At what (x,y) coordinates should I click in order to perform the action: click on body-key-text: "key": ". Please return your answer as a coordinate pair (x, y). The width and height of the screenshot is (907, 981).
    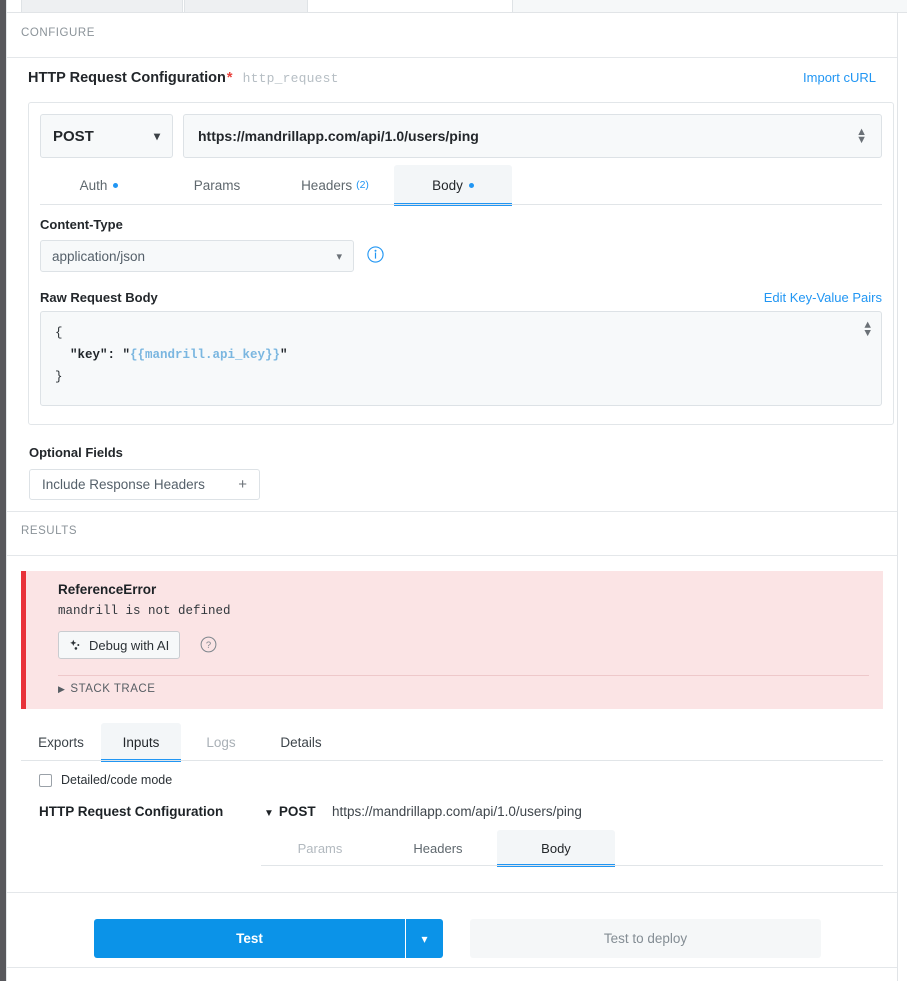
    Looking at the image, I should click on (93, 355).